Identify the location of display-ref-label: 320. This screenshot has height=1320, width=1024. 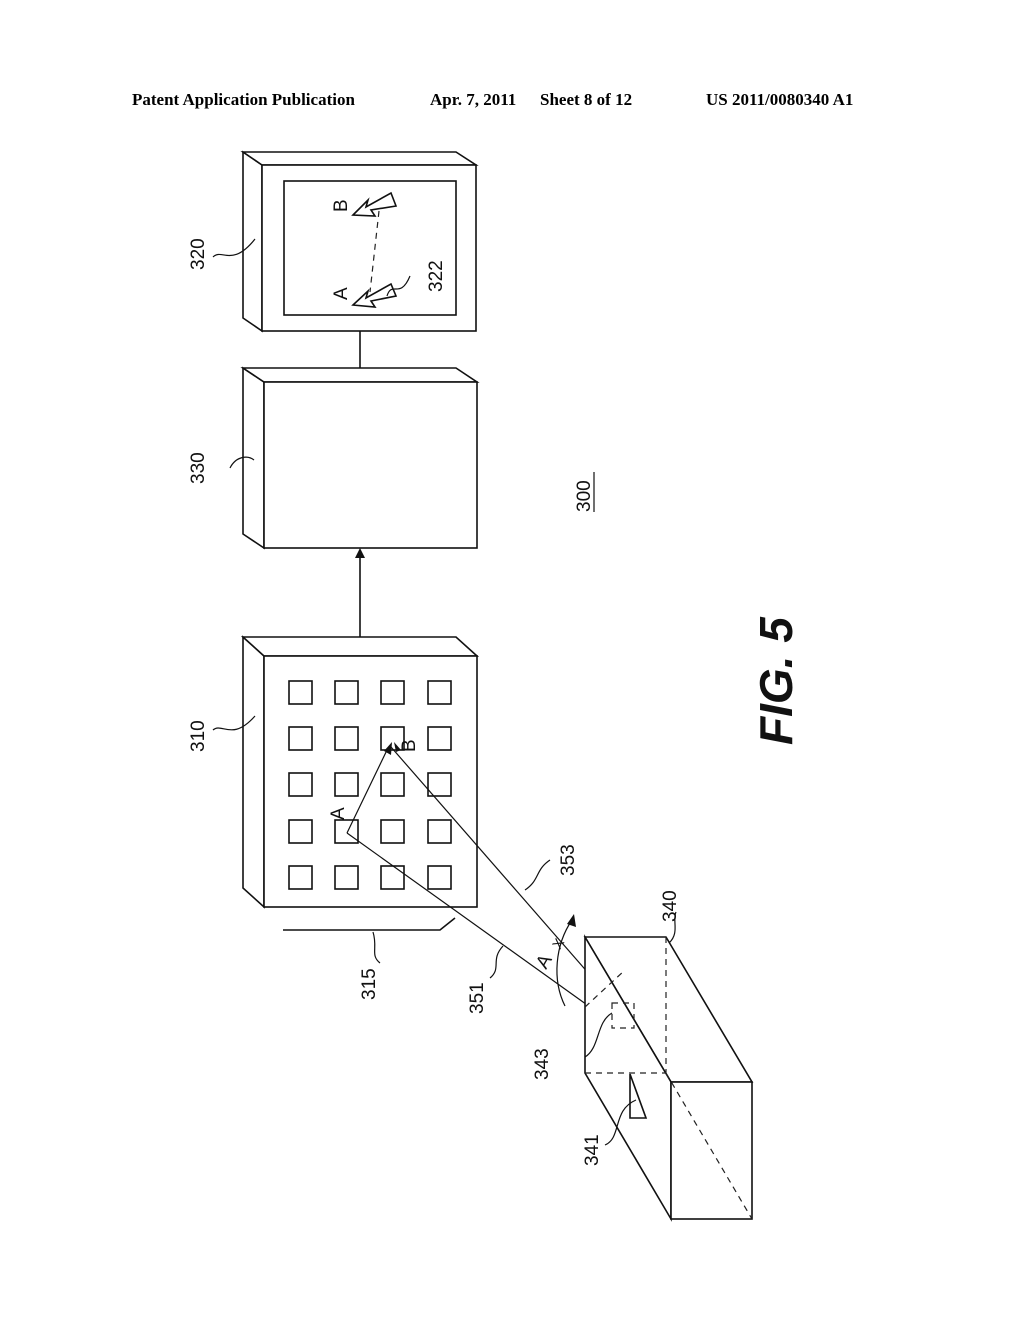
(198, 254).